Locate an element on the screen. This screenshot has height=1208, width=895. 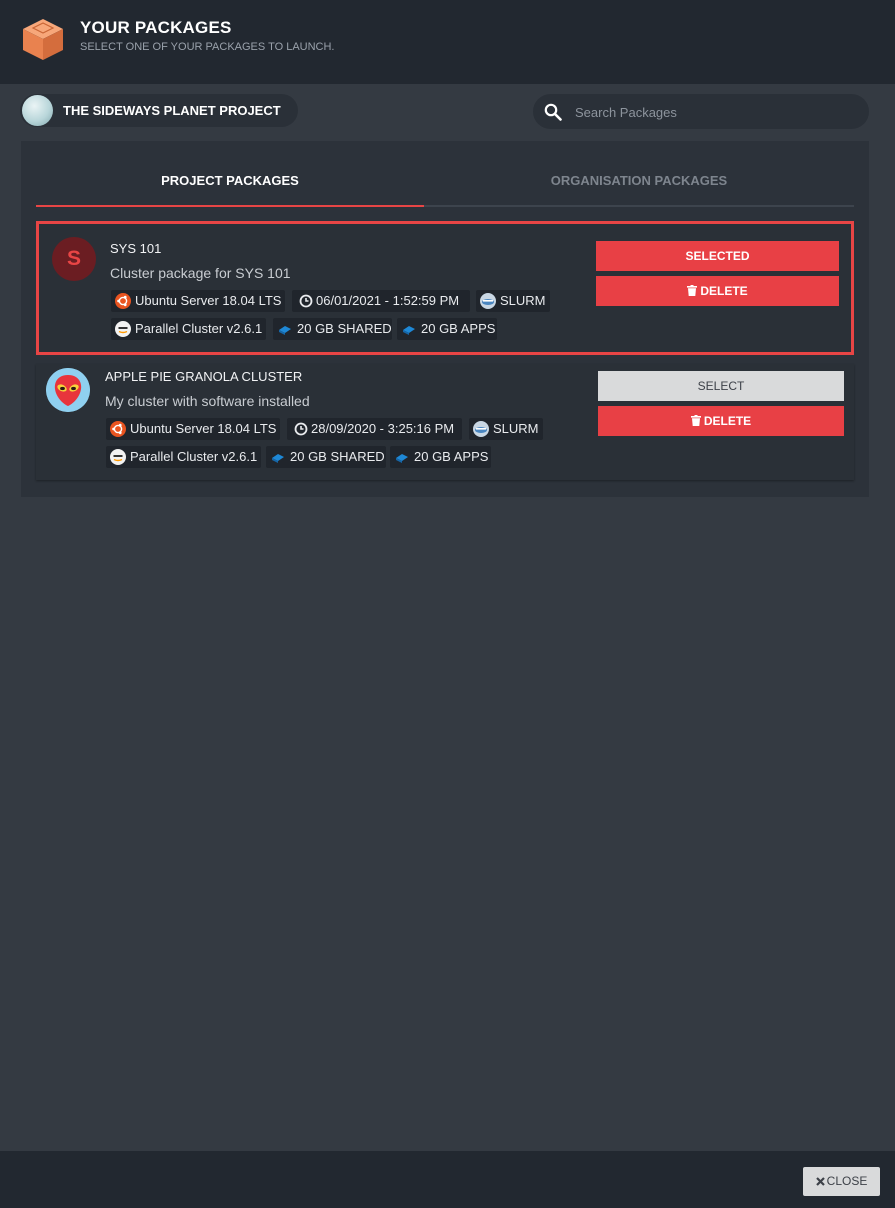
date-label: 06/01/2021 - 1:52:59 PM is located at coordinates (388, 300).